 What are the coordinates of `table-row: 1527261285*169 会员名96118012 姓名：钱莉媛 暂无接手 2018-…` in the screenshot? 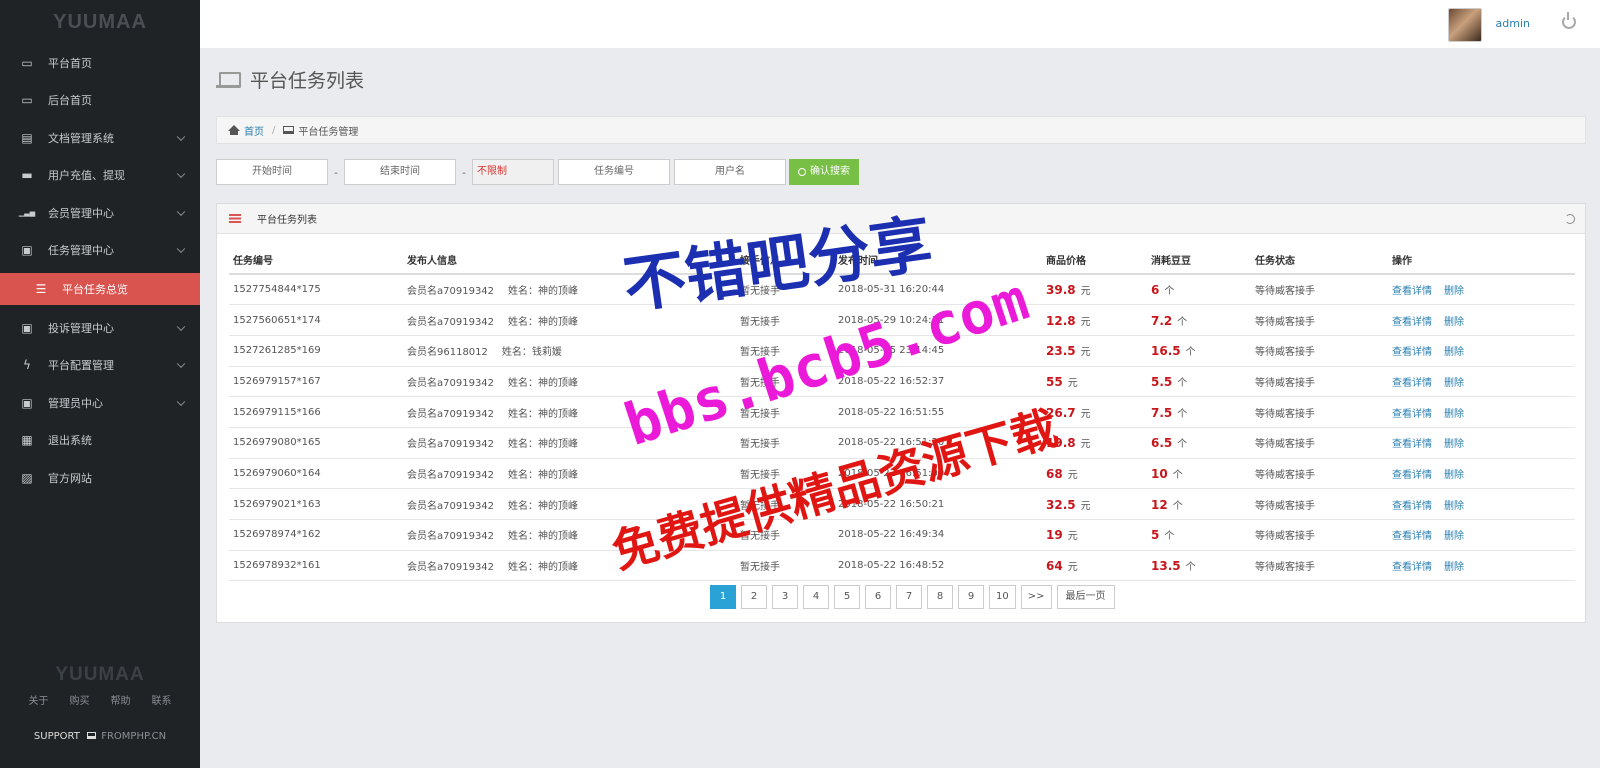 It's located at (902, 351).